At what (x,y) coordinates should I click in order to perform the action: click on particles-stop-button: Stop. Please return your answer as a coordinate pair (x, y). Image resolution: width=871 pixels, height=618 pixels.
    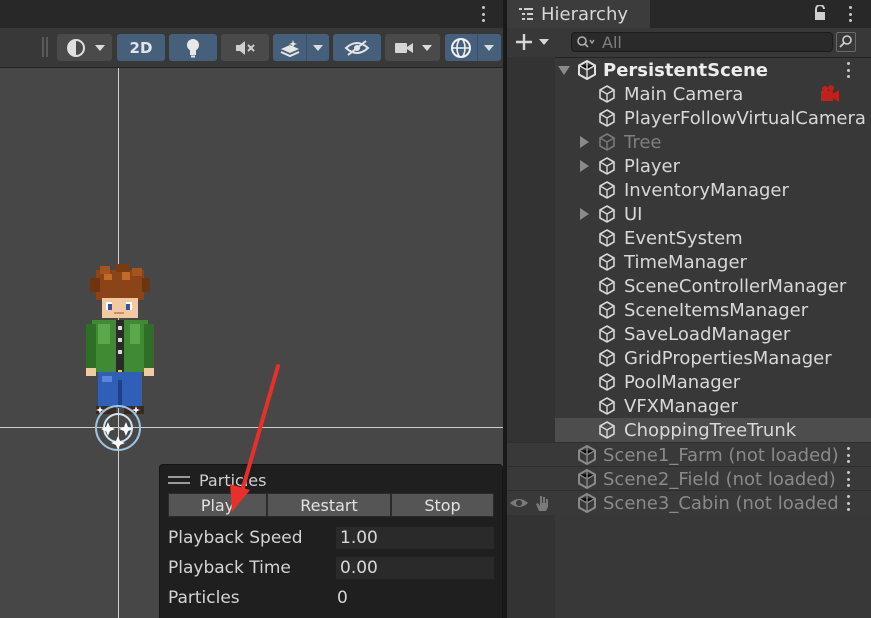
    Looking at the image, I should click on (442, 505).